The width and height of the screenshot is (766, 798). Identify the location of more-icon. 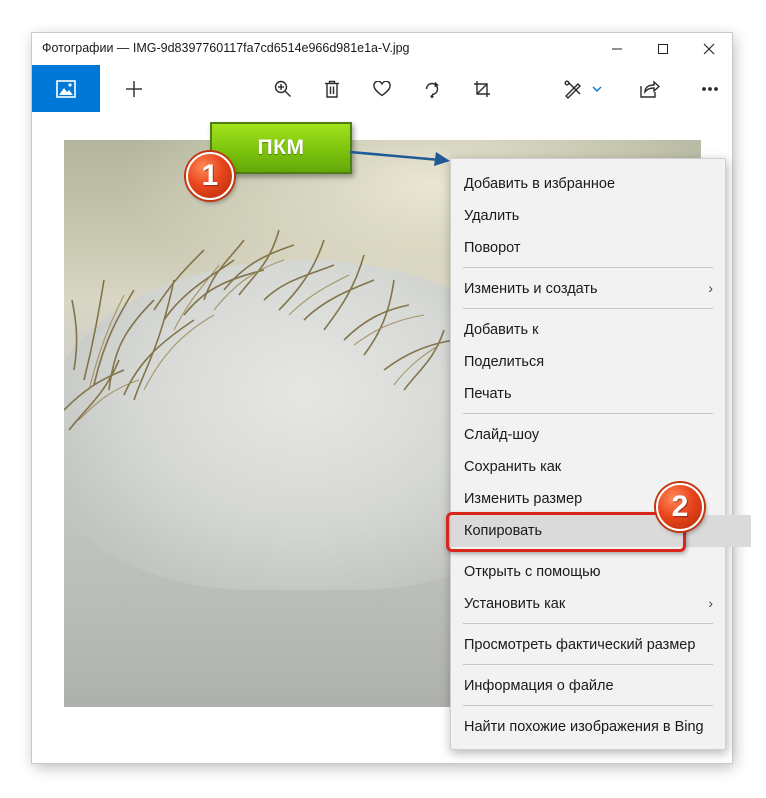
(710, 88).